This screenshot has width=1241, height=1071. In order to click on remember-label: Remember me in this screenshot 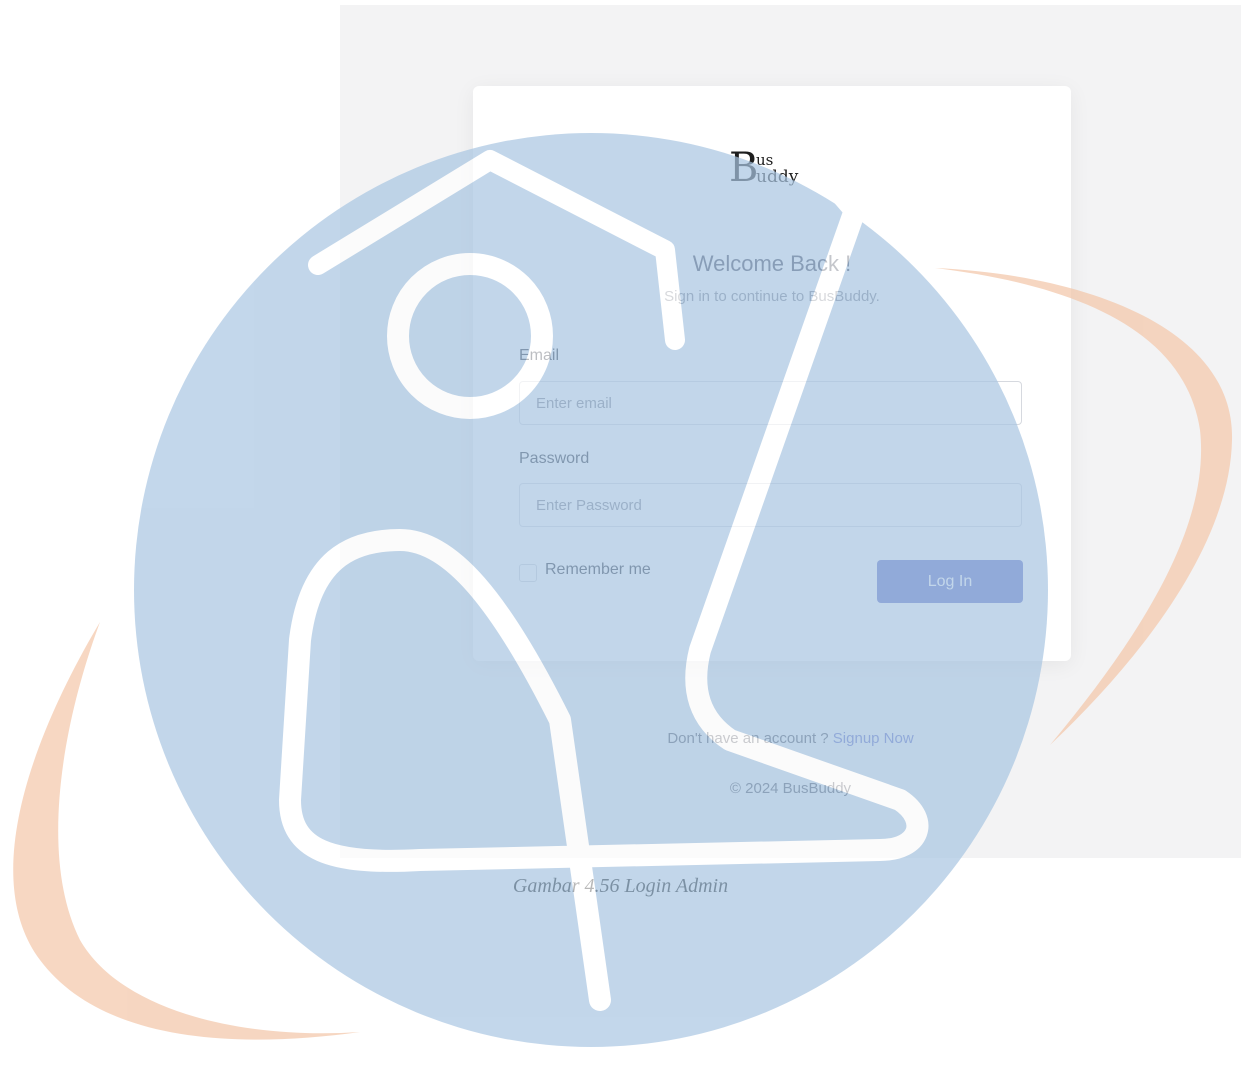, I will do `click(598, 569)`.